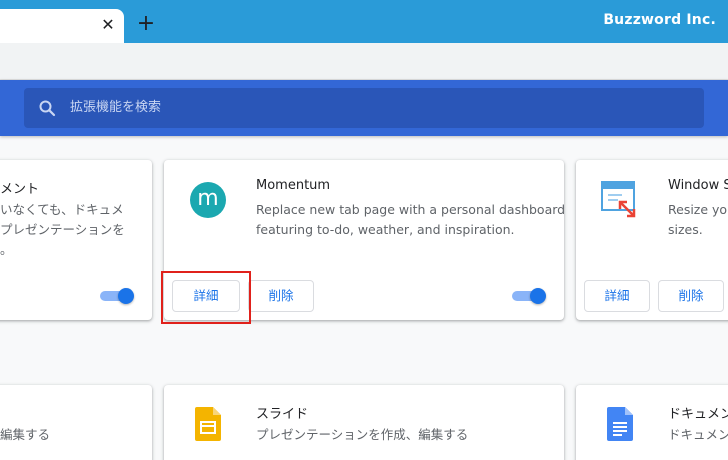 This screenshot has width=728, height=460. What do you see at coordinates (208, 424) in the screenshot?
I see `slides-icon` at bounding box center [208, 424].